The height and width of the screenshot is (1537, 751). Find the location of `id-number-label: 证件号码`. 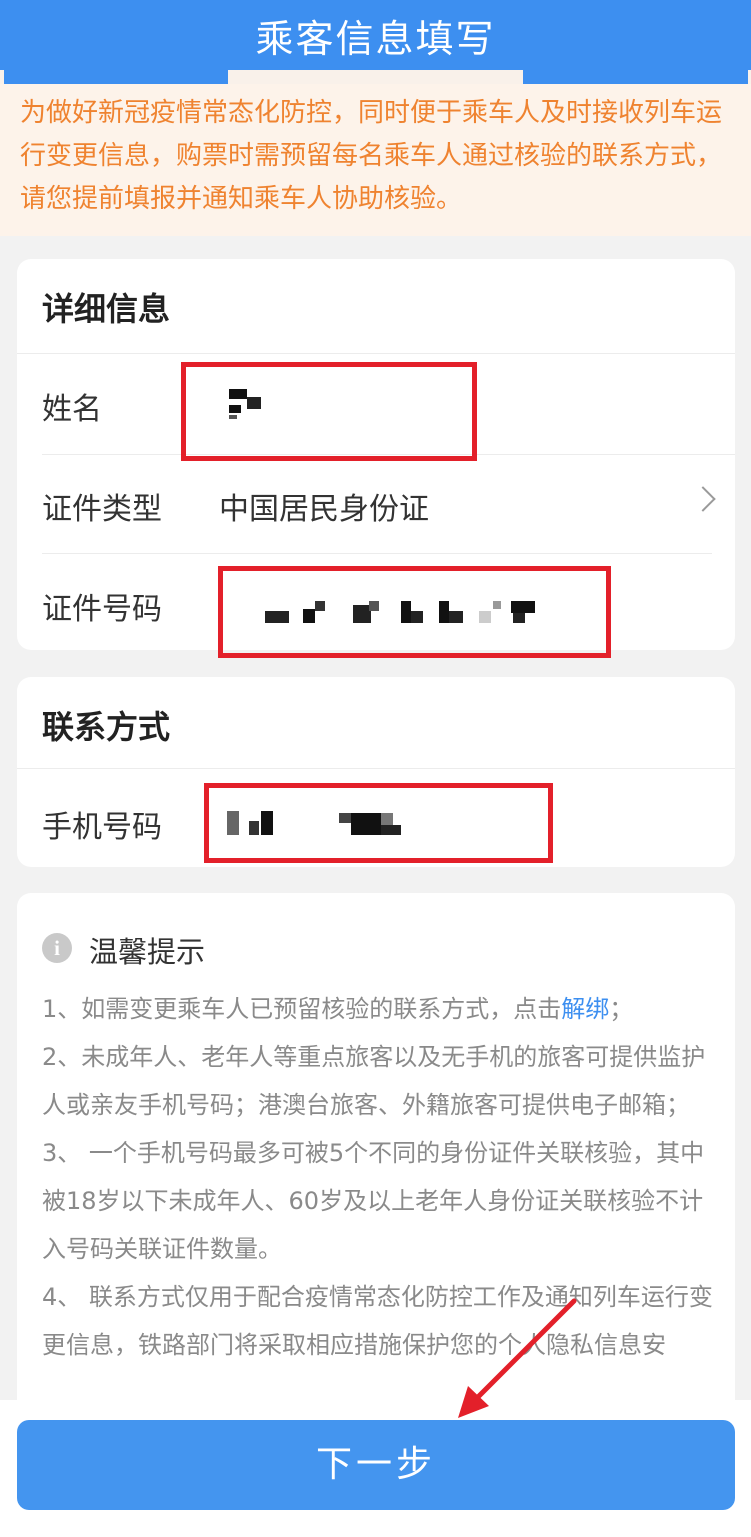

id-number-label: 证件号码 is located at coordinates (102, 609).